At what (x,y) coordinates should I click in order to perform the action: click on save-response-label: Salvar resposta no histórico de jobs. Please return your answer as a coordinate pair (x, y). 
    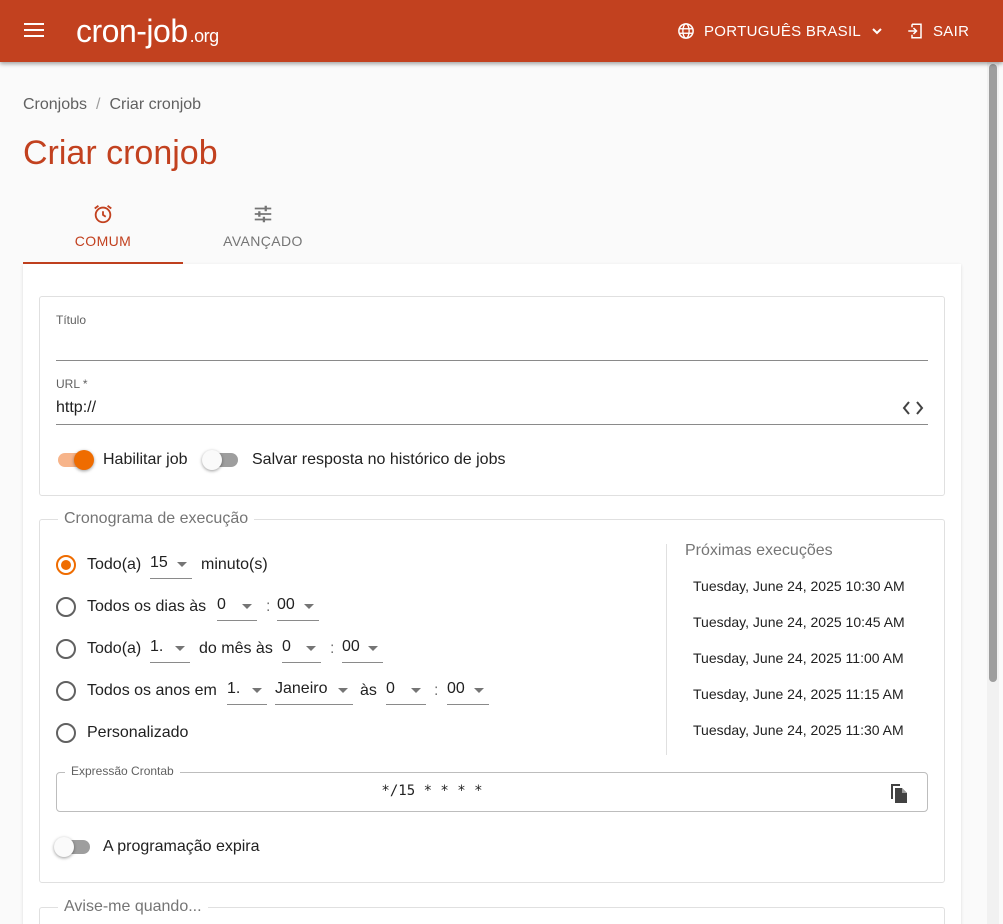
    Looking at the image, I should click on (379, 459).